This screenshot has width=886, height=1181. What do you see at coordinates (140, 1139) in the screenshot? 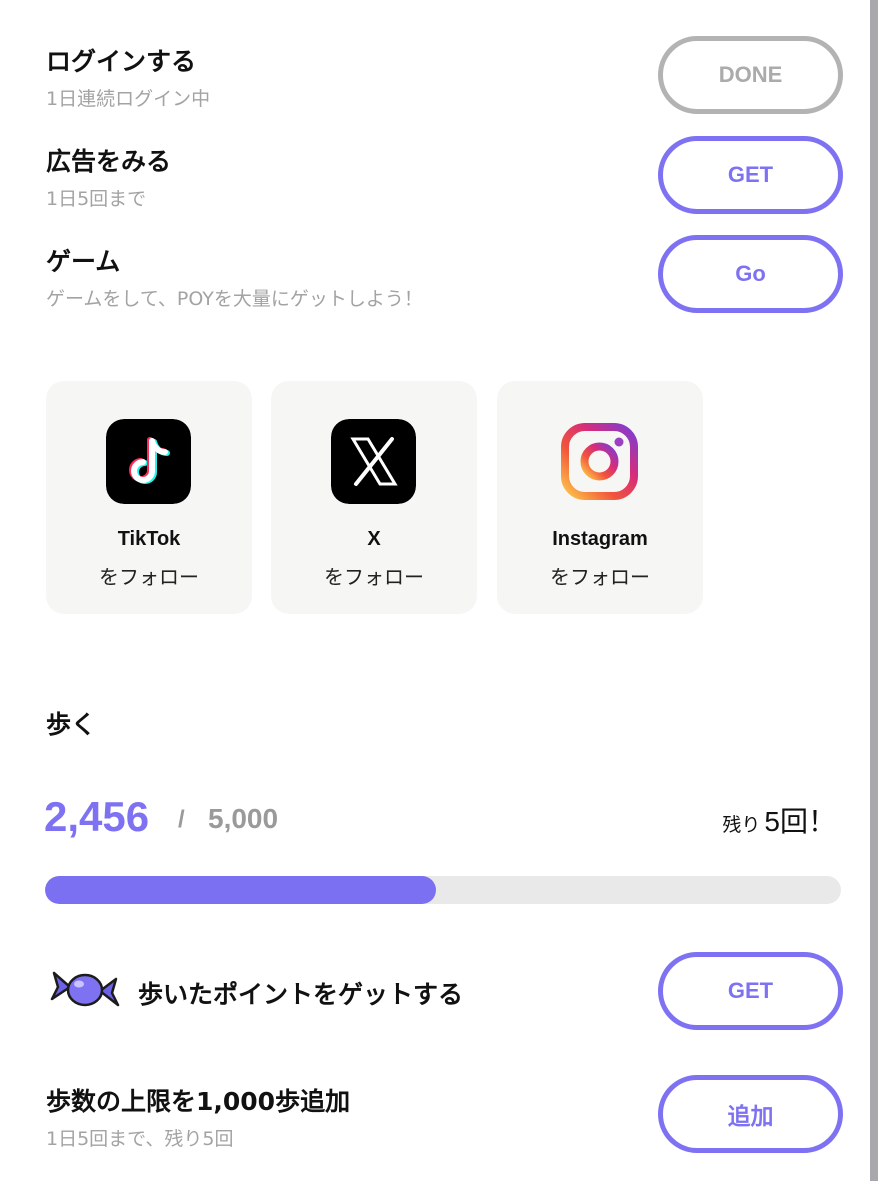
I see `limit-task-subtitle: 1日5回まで、残り5回` at bounding box center [140, 1139].